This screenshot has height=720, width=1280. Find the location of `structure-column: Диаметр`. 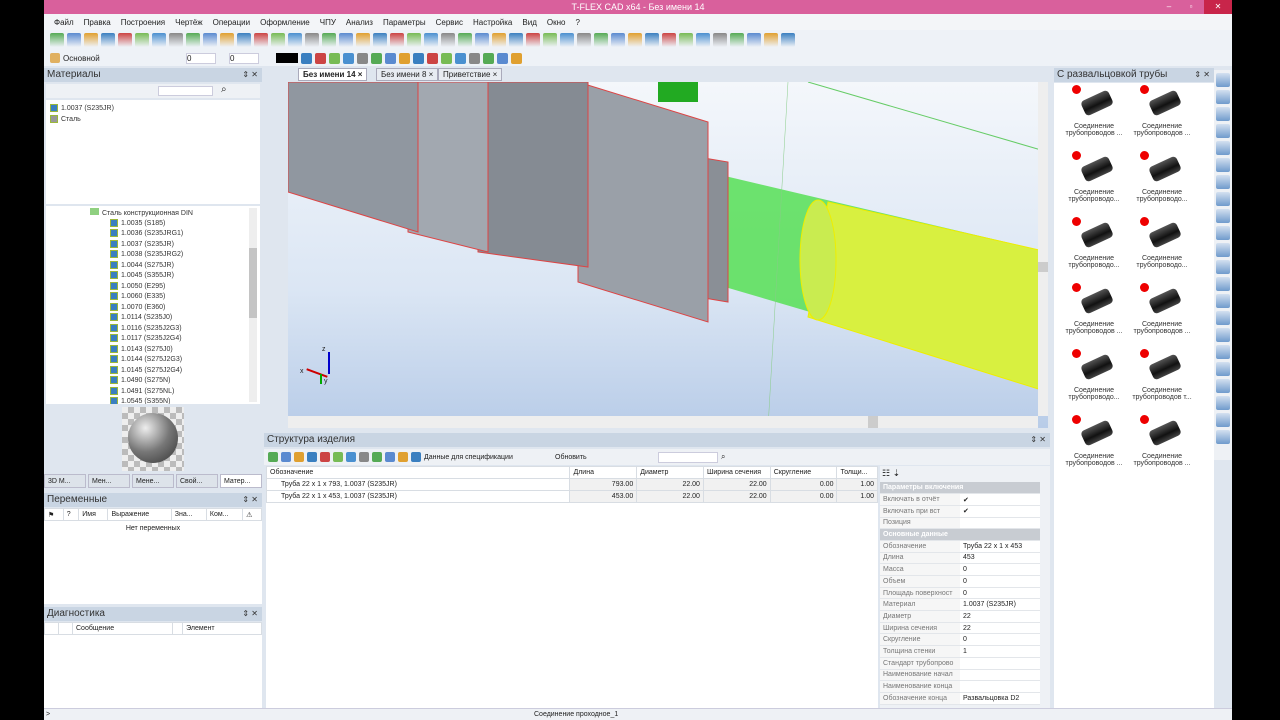

structure-column: Диаметр is located at coordinates (670, 472).